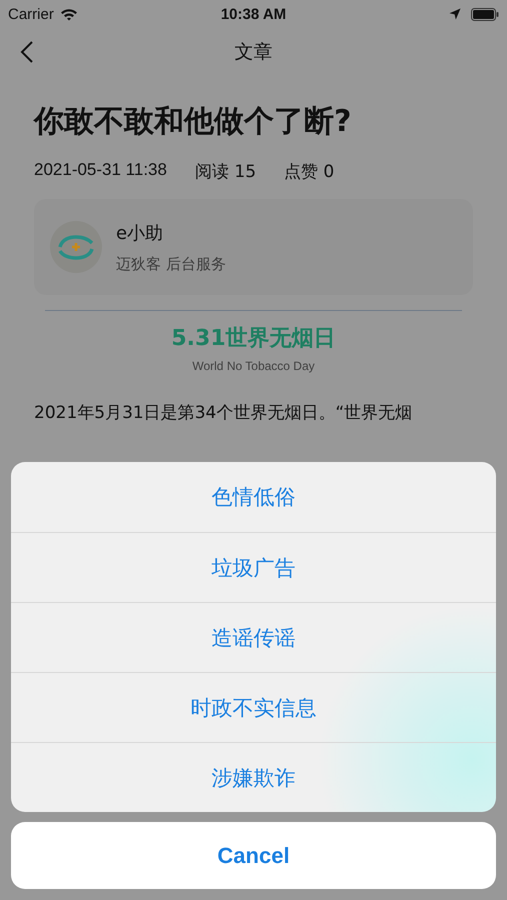  I want to click on back-icon, so click(27, 52).